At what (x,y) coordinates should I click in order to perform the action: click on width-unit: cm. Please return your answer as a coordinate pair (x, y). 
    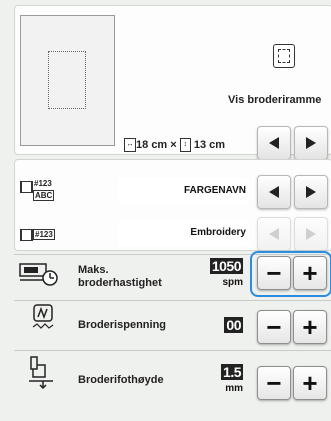
    Looking at the image, I should click on (159, 144).